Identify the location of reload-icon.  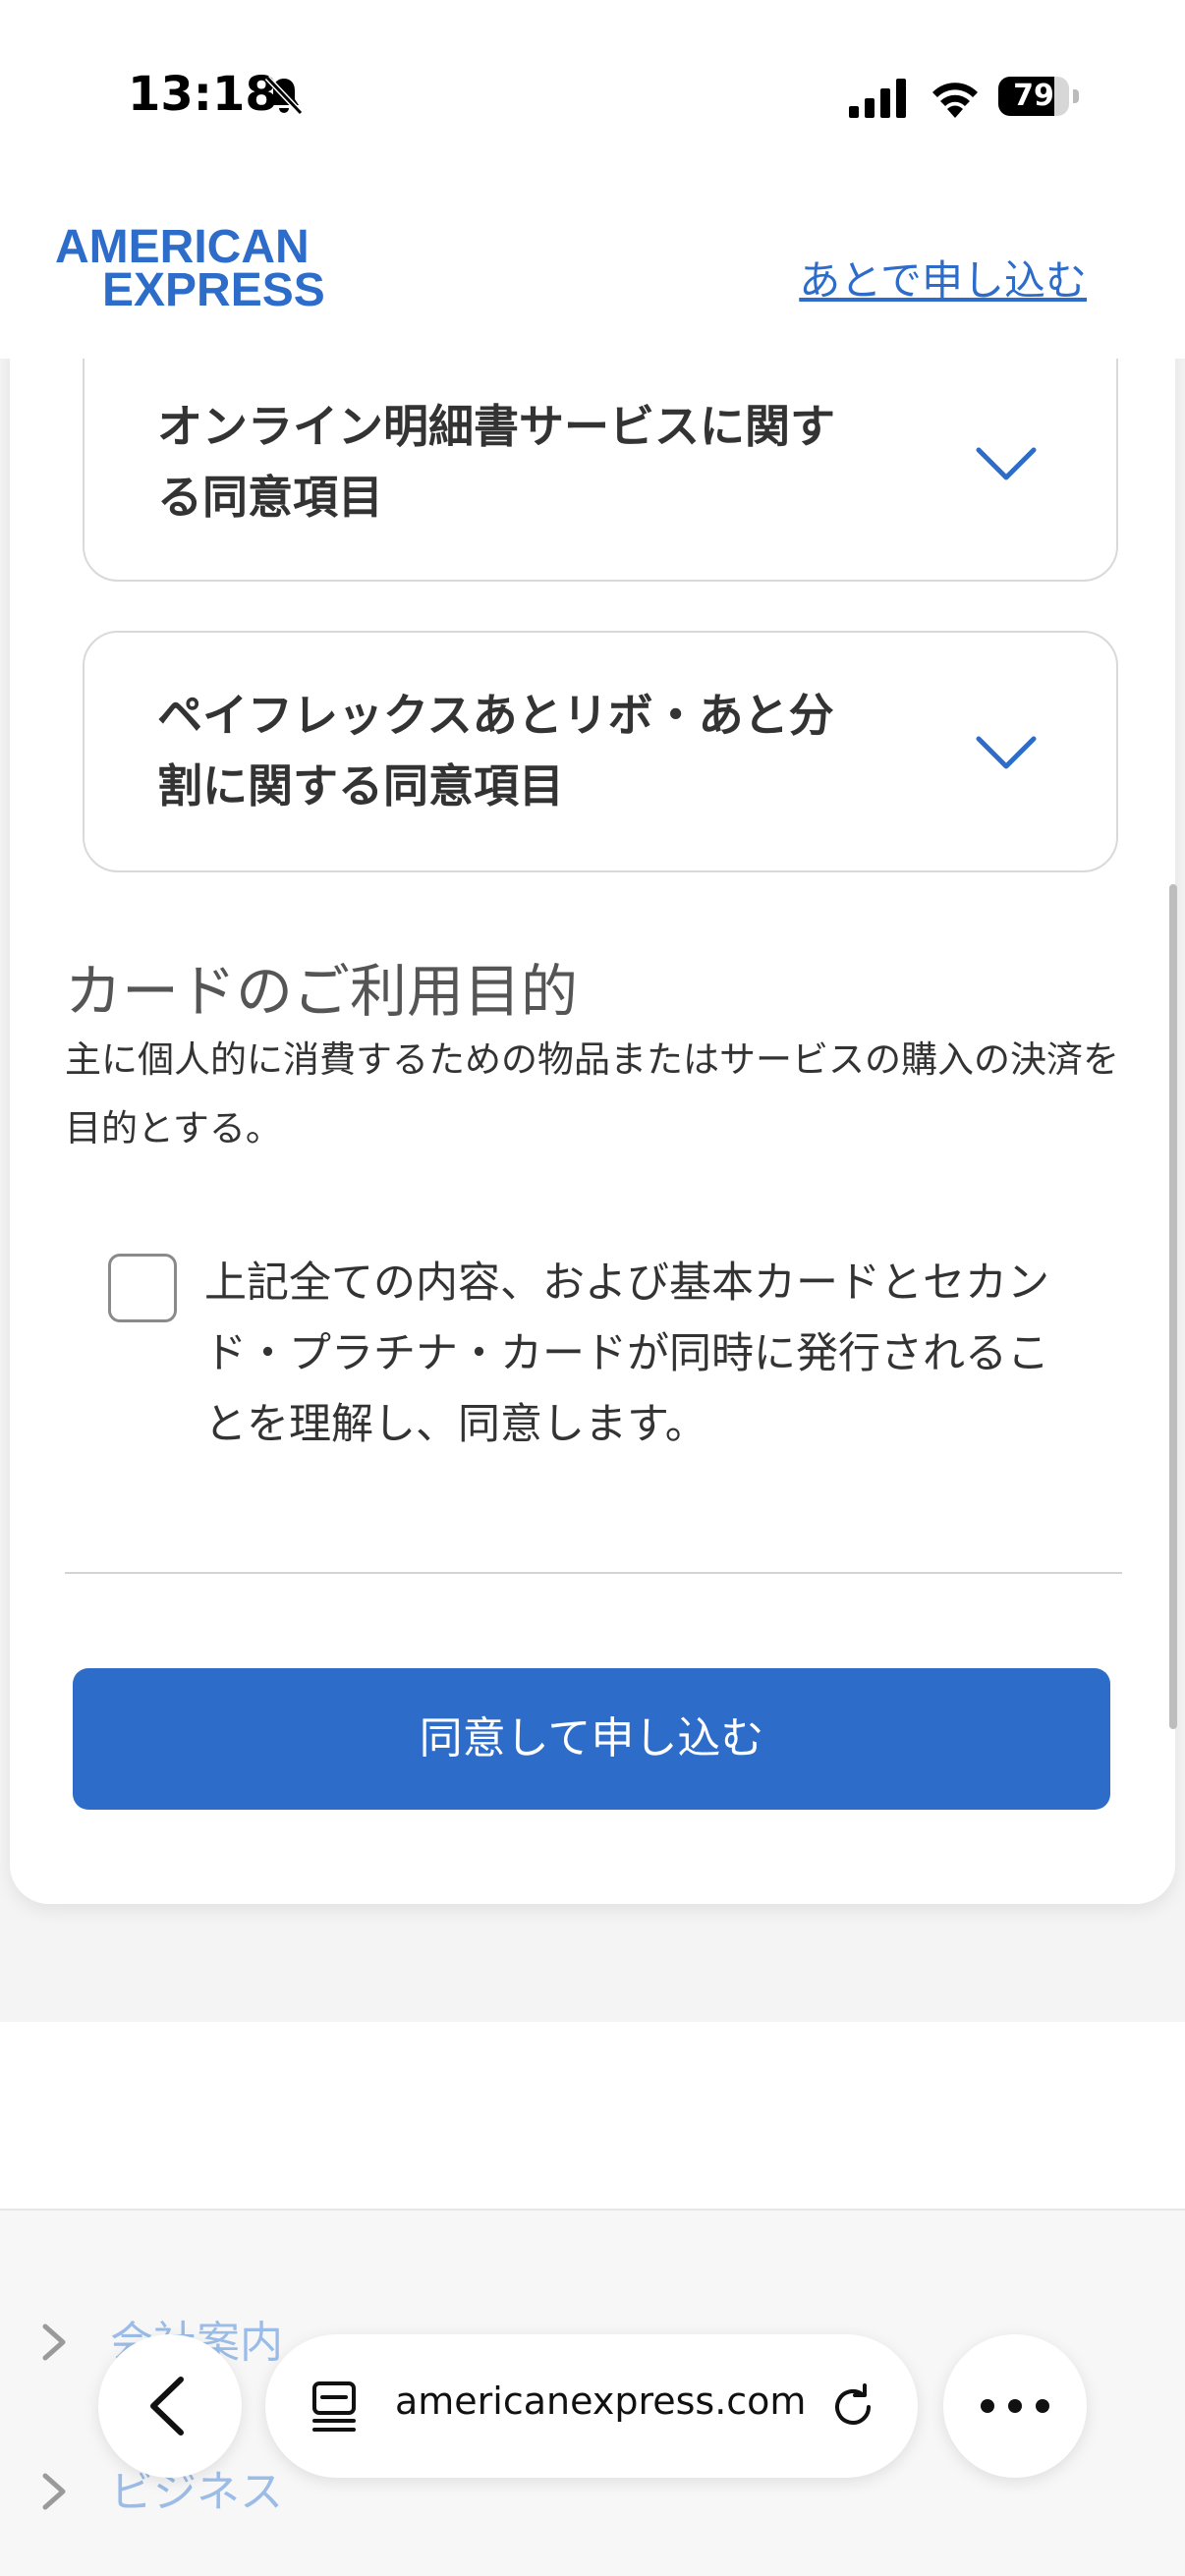
(852, 2407).